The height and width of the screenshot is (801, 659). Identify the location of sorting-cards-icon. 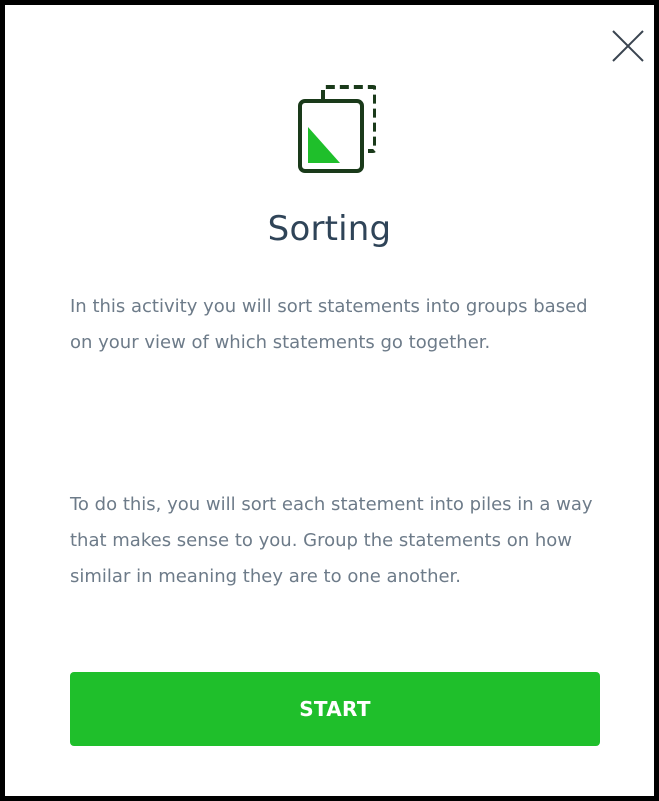
(336, 130).